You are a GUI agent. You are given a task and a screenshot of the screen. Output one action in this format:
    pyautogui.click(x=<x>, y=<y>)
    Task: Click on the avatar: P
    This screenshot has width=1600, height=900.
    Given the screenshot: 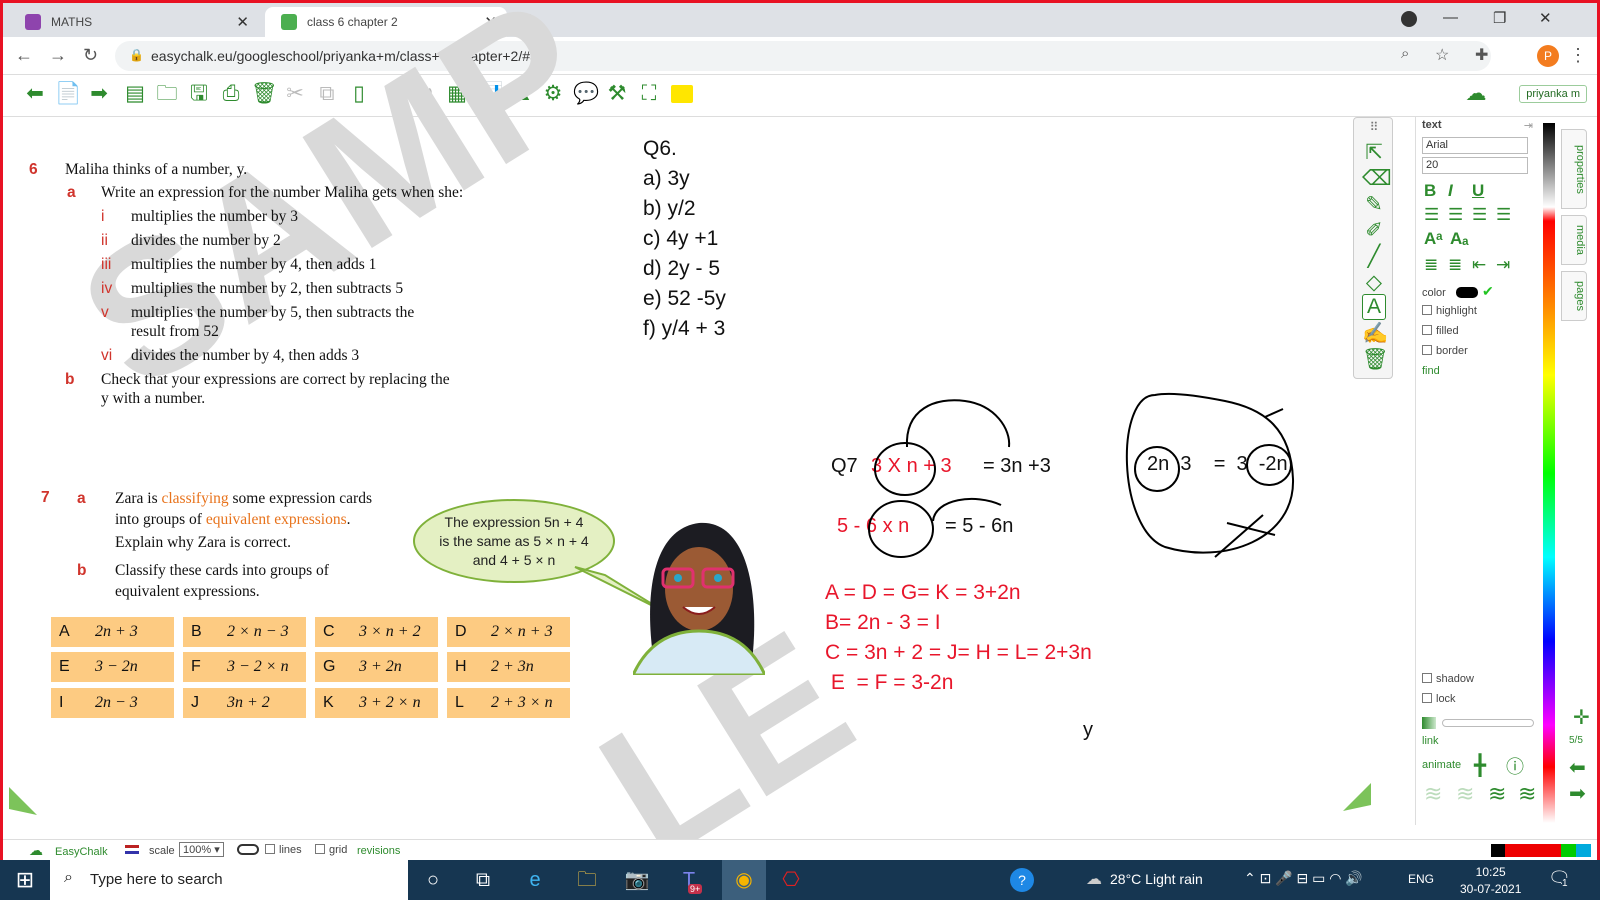 What is the action you would take?
    pyautogui.click(x=1548, y=56)
    